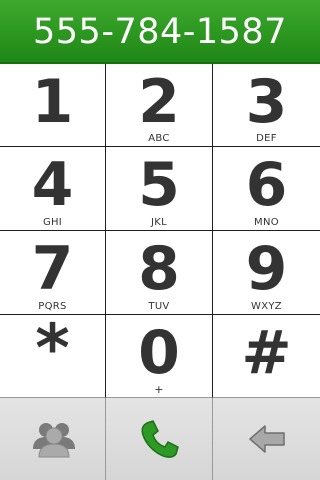 The height and width of the screenshot is (480, 320). I want to click on call-button, so click(159, 439).